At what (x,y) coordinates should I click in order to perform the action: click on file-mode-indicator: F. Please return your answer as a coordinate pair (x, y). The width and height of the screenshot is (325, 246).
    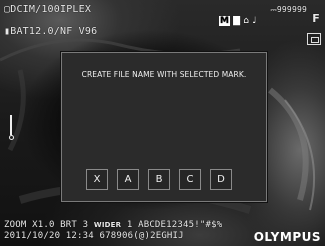
    Looking at the image, I should click on (316, 18).